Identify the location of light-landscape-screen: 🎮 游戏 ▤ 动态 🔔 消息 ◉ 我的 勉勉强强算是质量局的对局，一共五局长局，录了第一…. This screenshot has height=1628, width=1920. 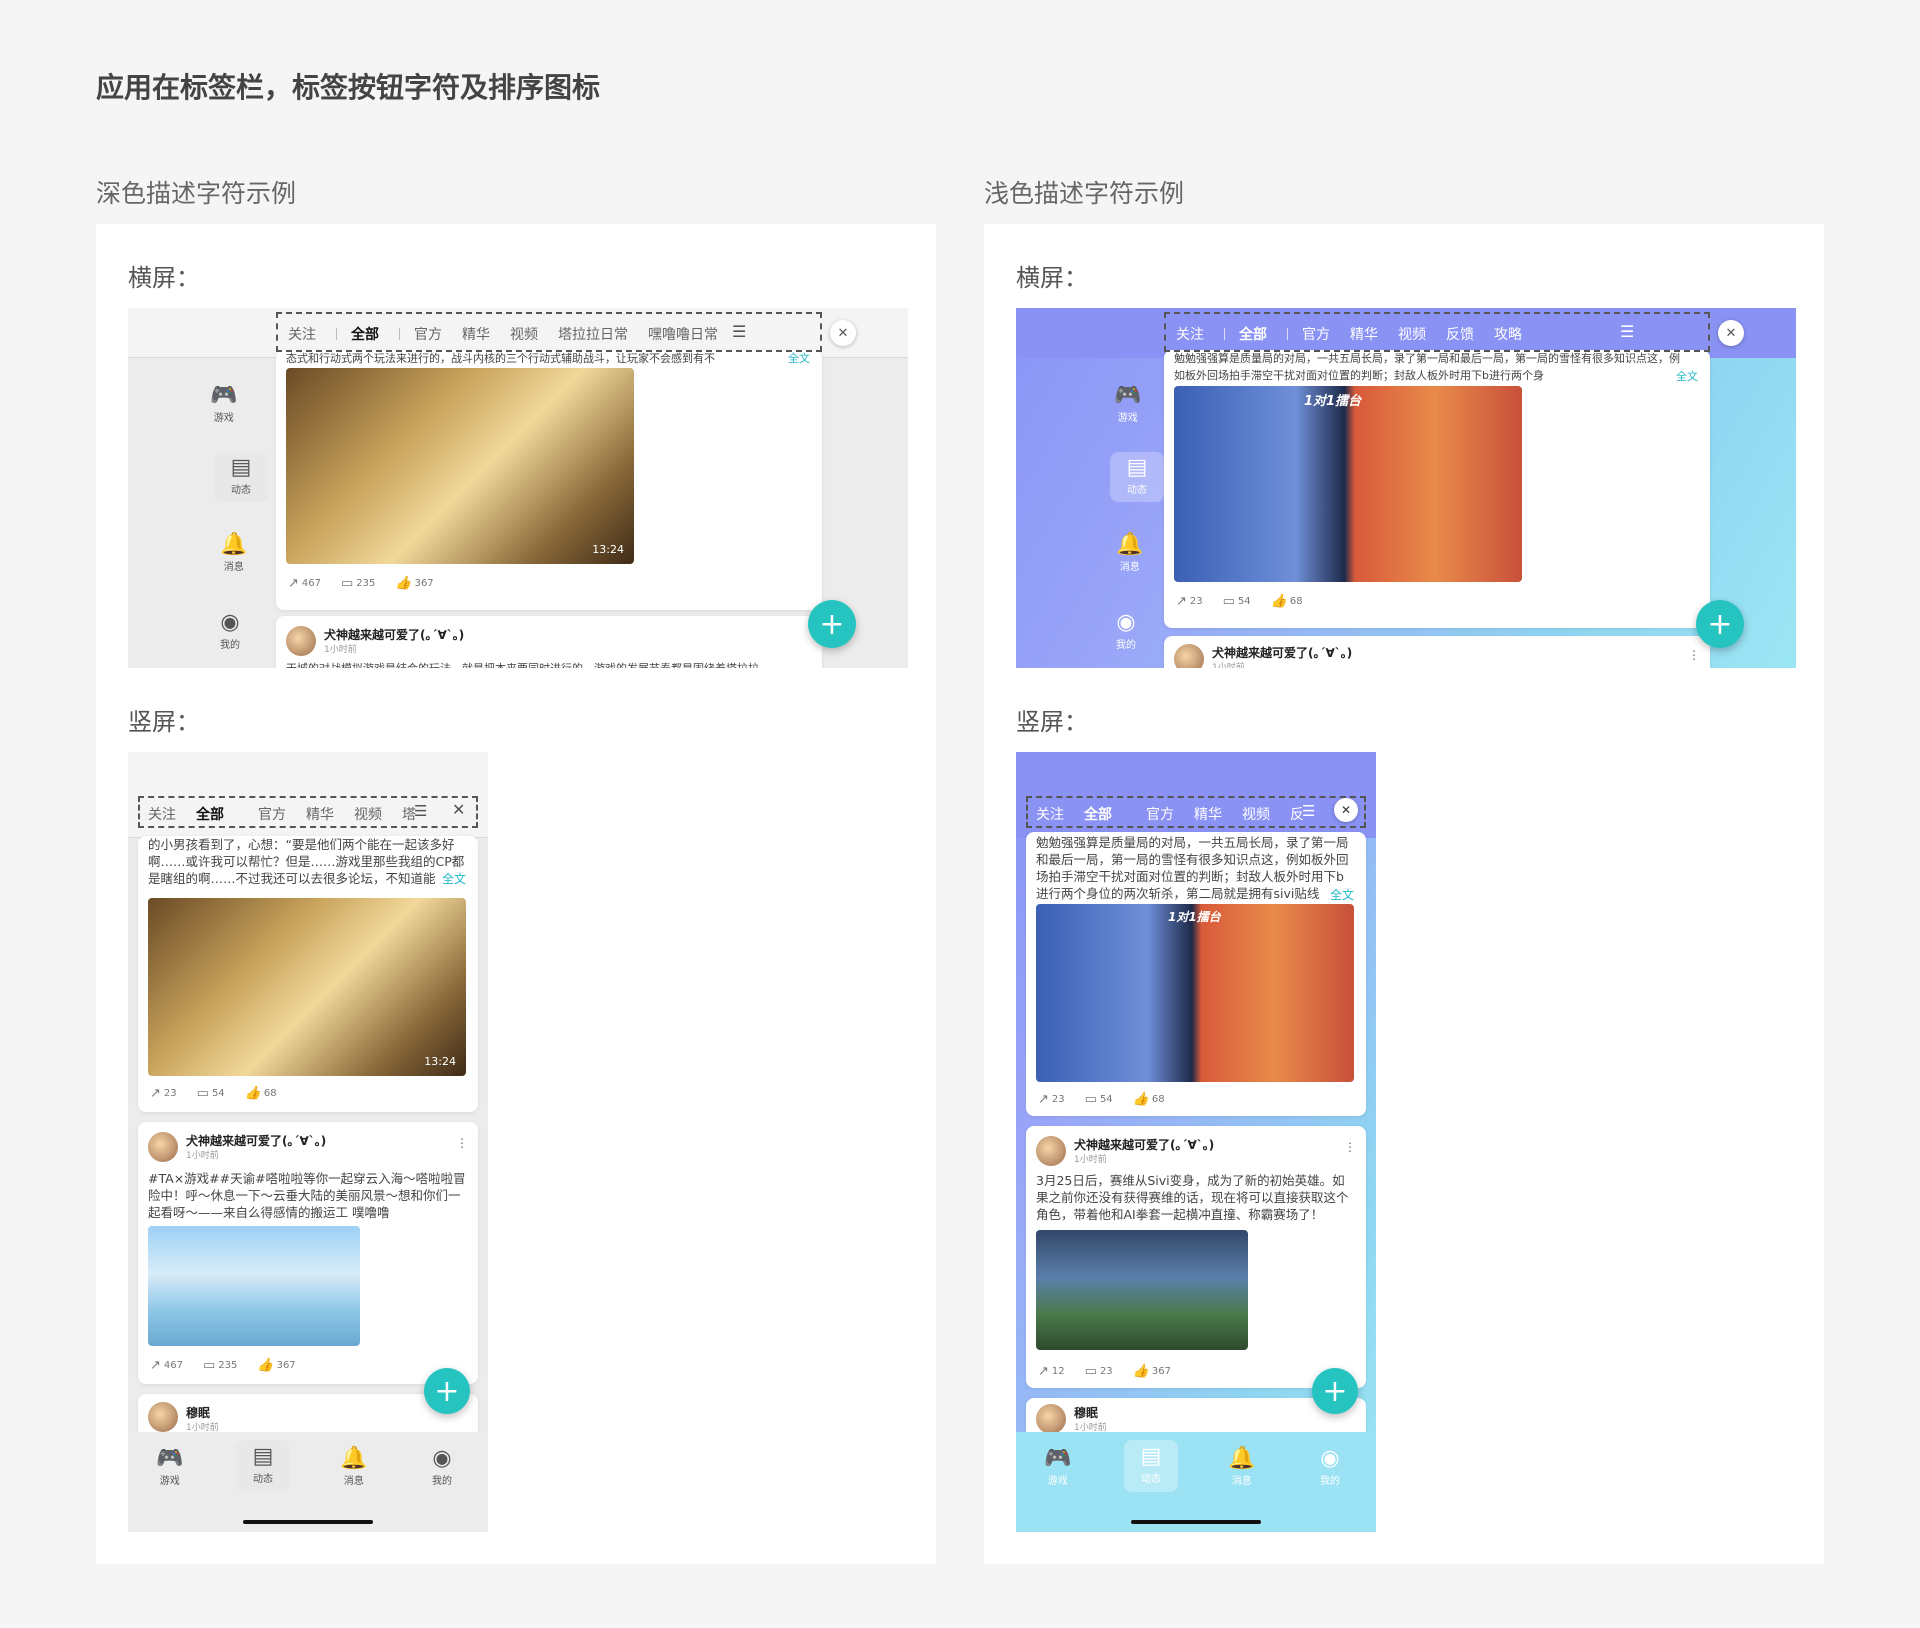
(1406, 488).